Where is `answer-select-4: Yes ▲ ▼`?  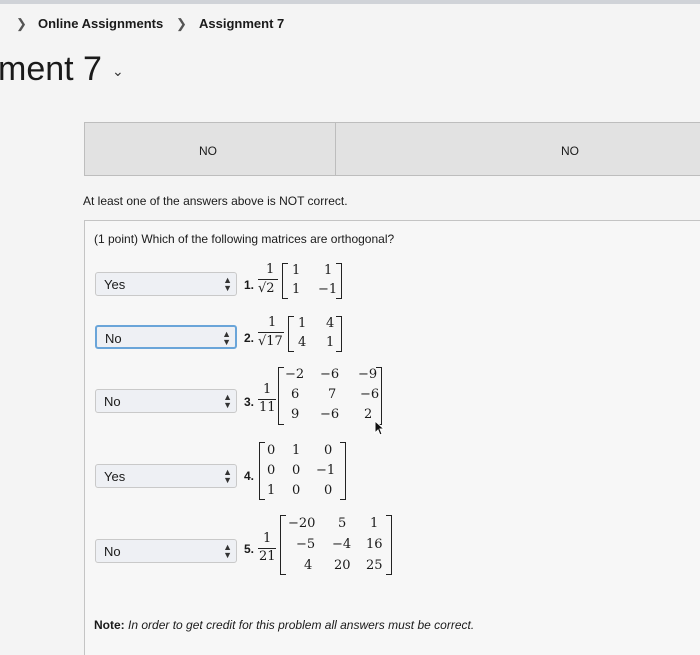 answer-select-4: Yes ▲ ▼ is located at coordinates (166, 476).